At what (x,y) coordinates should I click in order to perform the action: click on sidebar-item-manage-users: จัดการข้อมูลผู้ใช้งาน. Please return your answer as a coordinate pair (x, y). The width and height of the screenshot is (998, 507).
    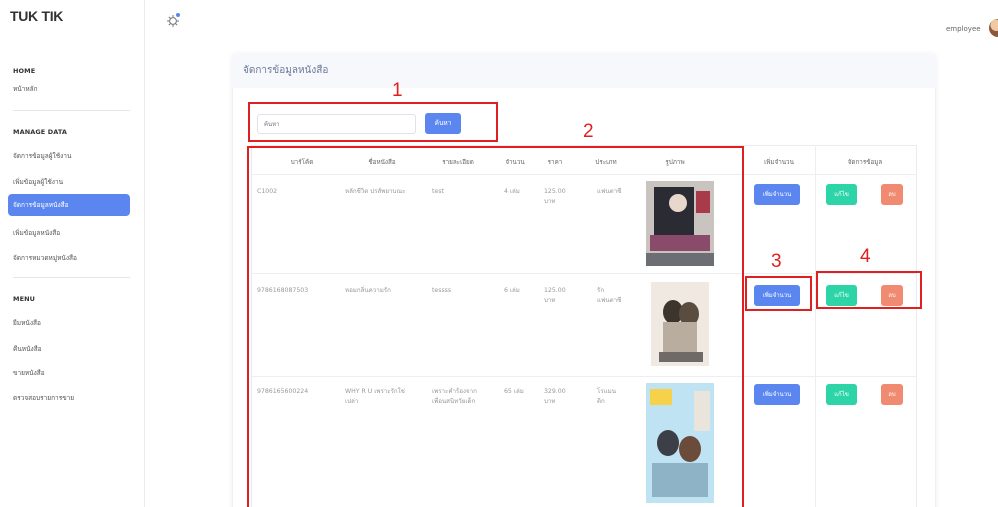
    Looking at the image, I should click on (42, 156).